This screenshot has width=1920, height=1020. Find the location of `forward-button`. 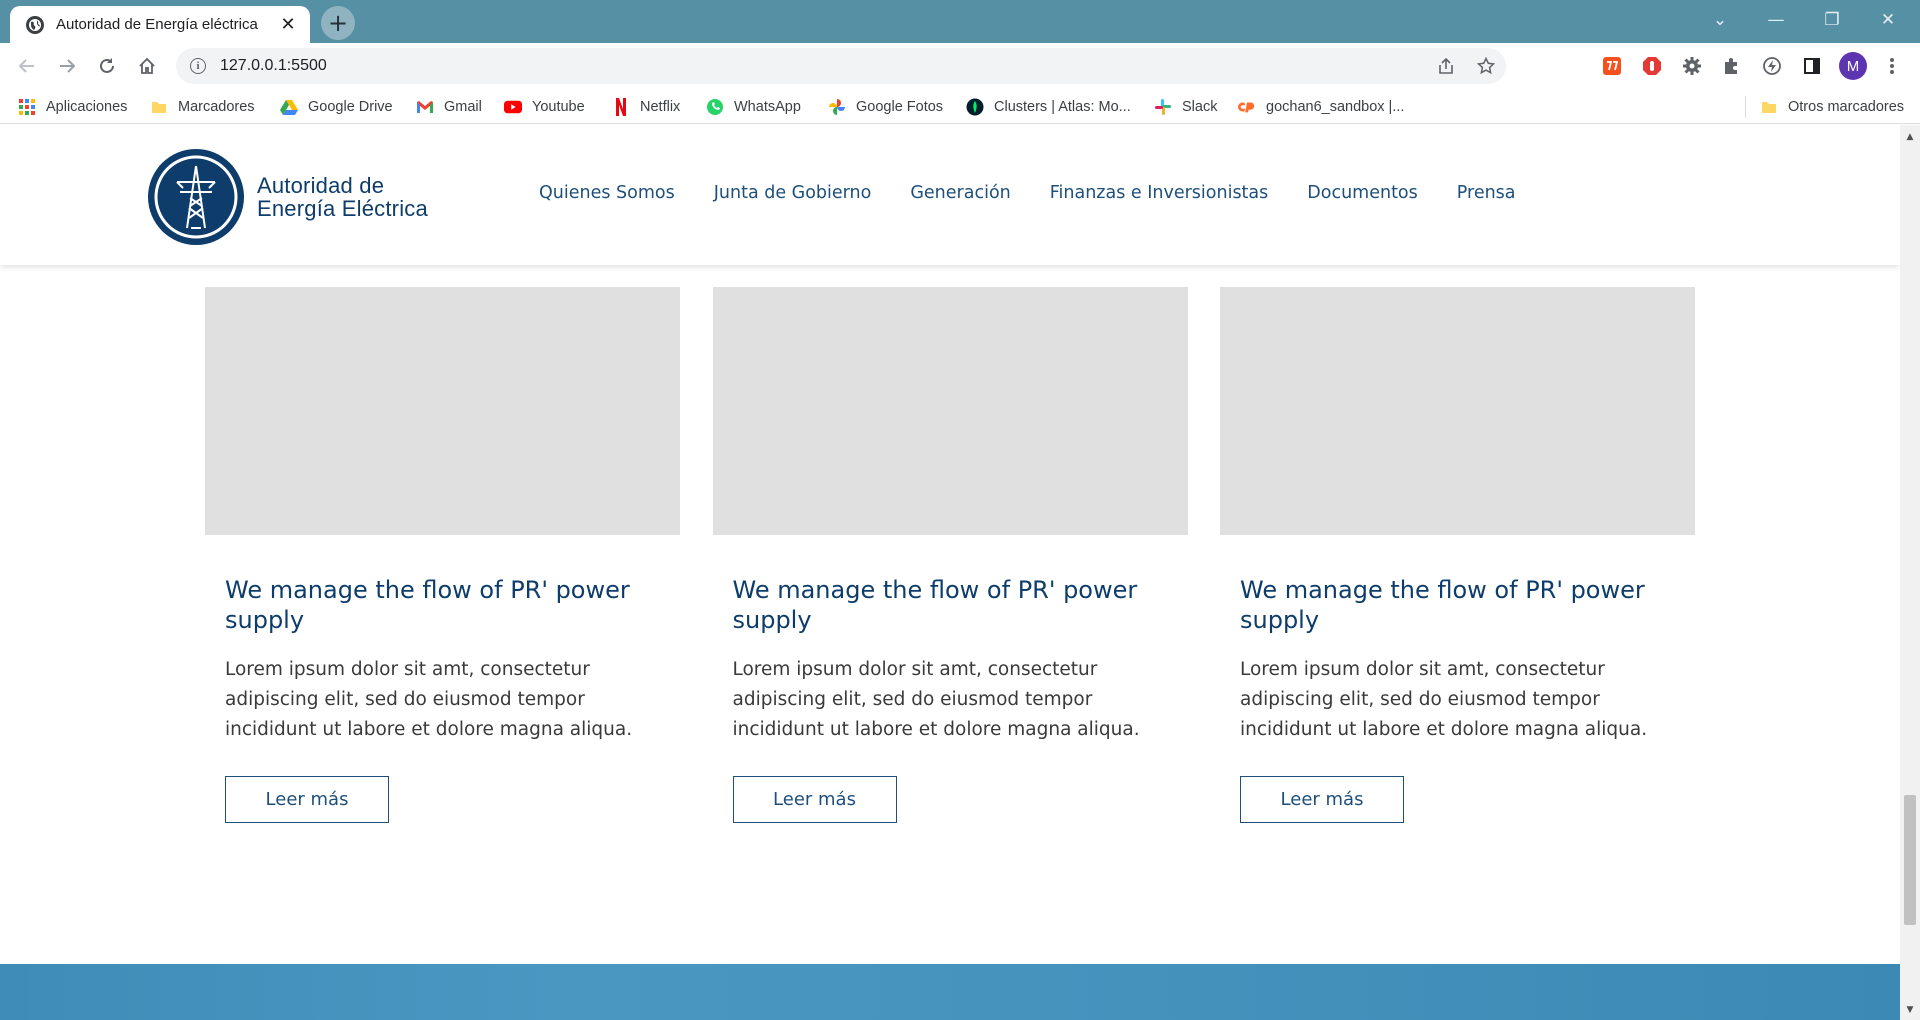

forward-button is located at coordinates (67, 66).